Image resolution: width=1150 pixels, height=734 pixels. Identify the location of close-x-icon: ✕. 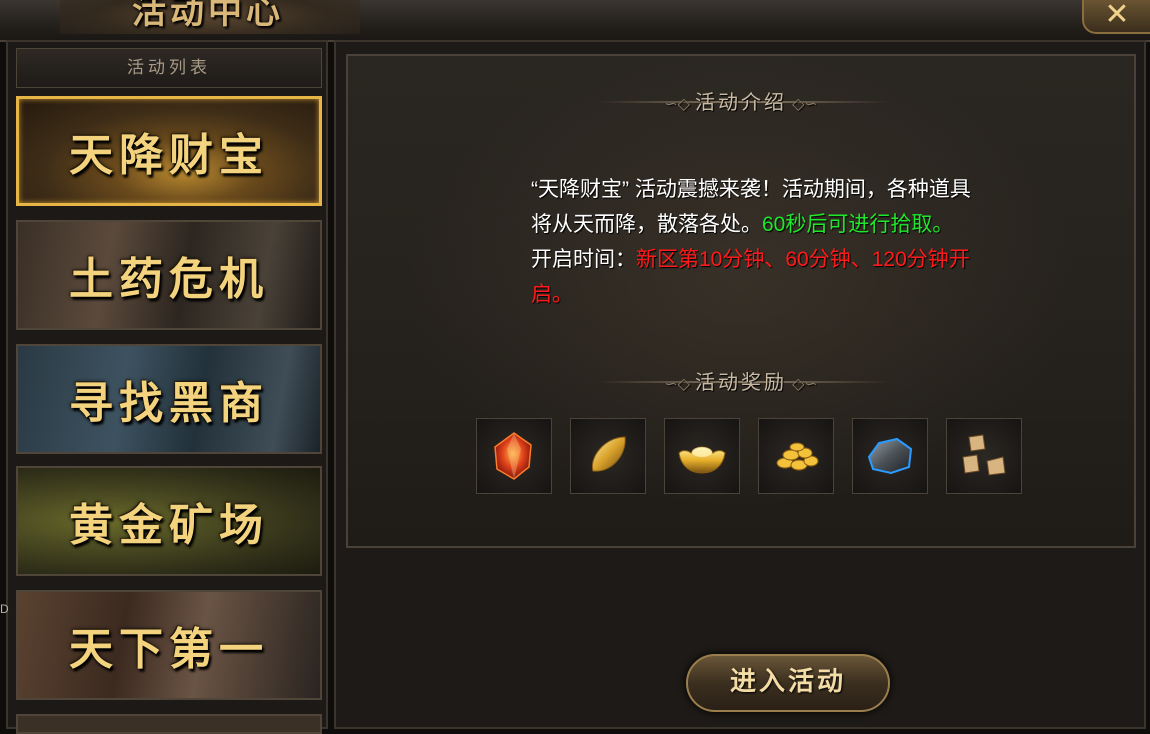
(1117, 16).